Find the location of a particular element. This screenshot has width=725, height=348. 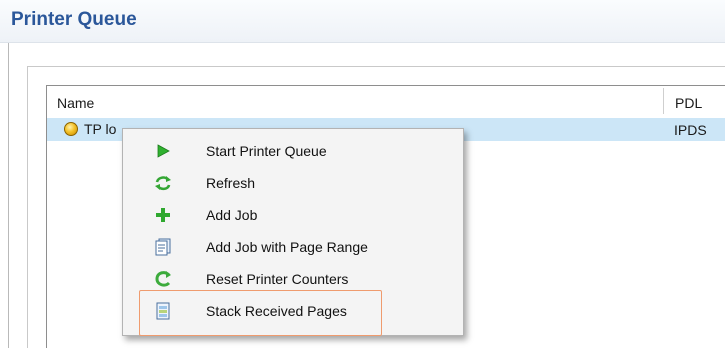

window-title: Printer Queue is located at coordinates (74, 19).